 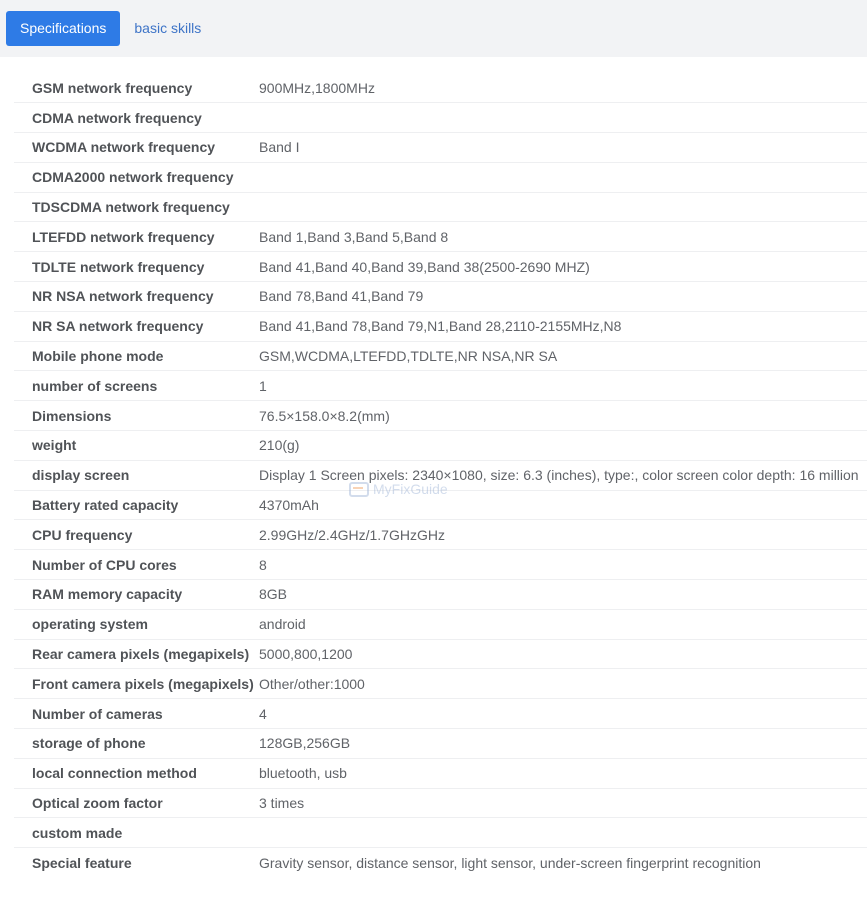 I want to click on spec-label: operating system, so click(x=90, y=624).